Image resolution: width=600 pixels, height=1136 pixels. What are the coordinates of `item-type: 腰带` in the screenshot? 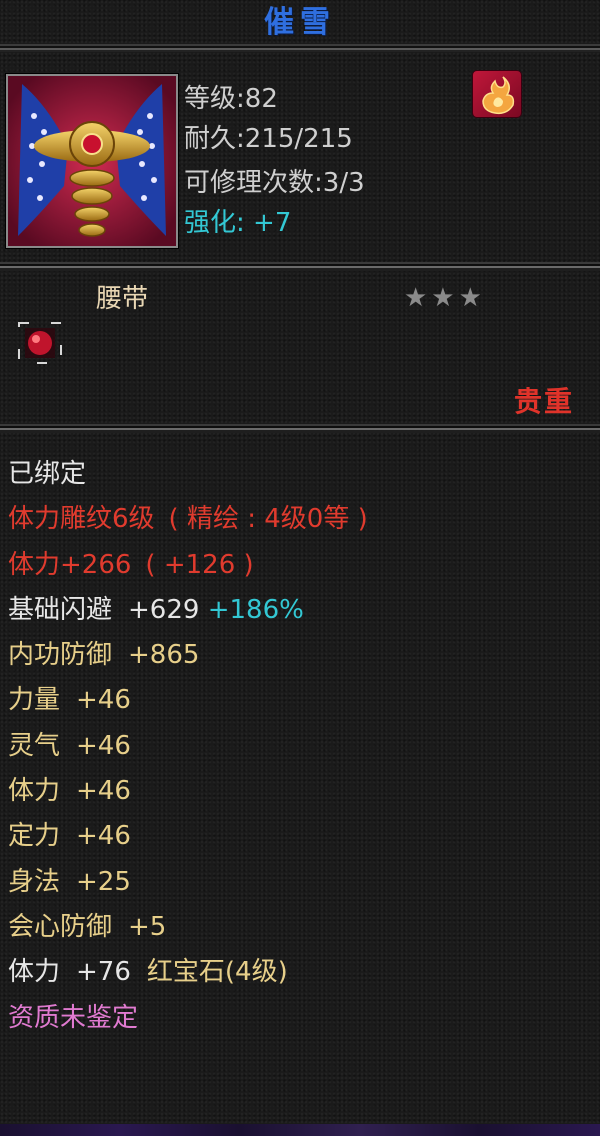 It's located at (122, 299).